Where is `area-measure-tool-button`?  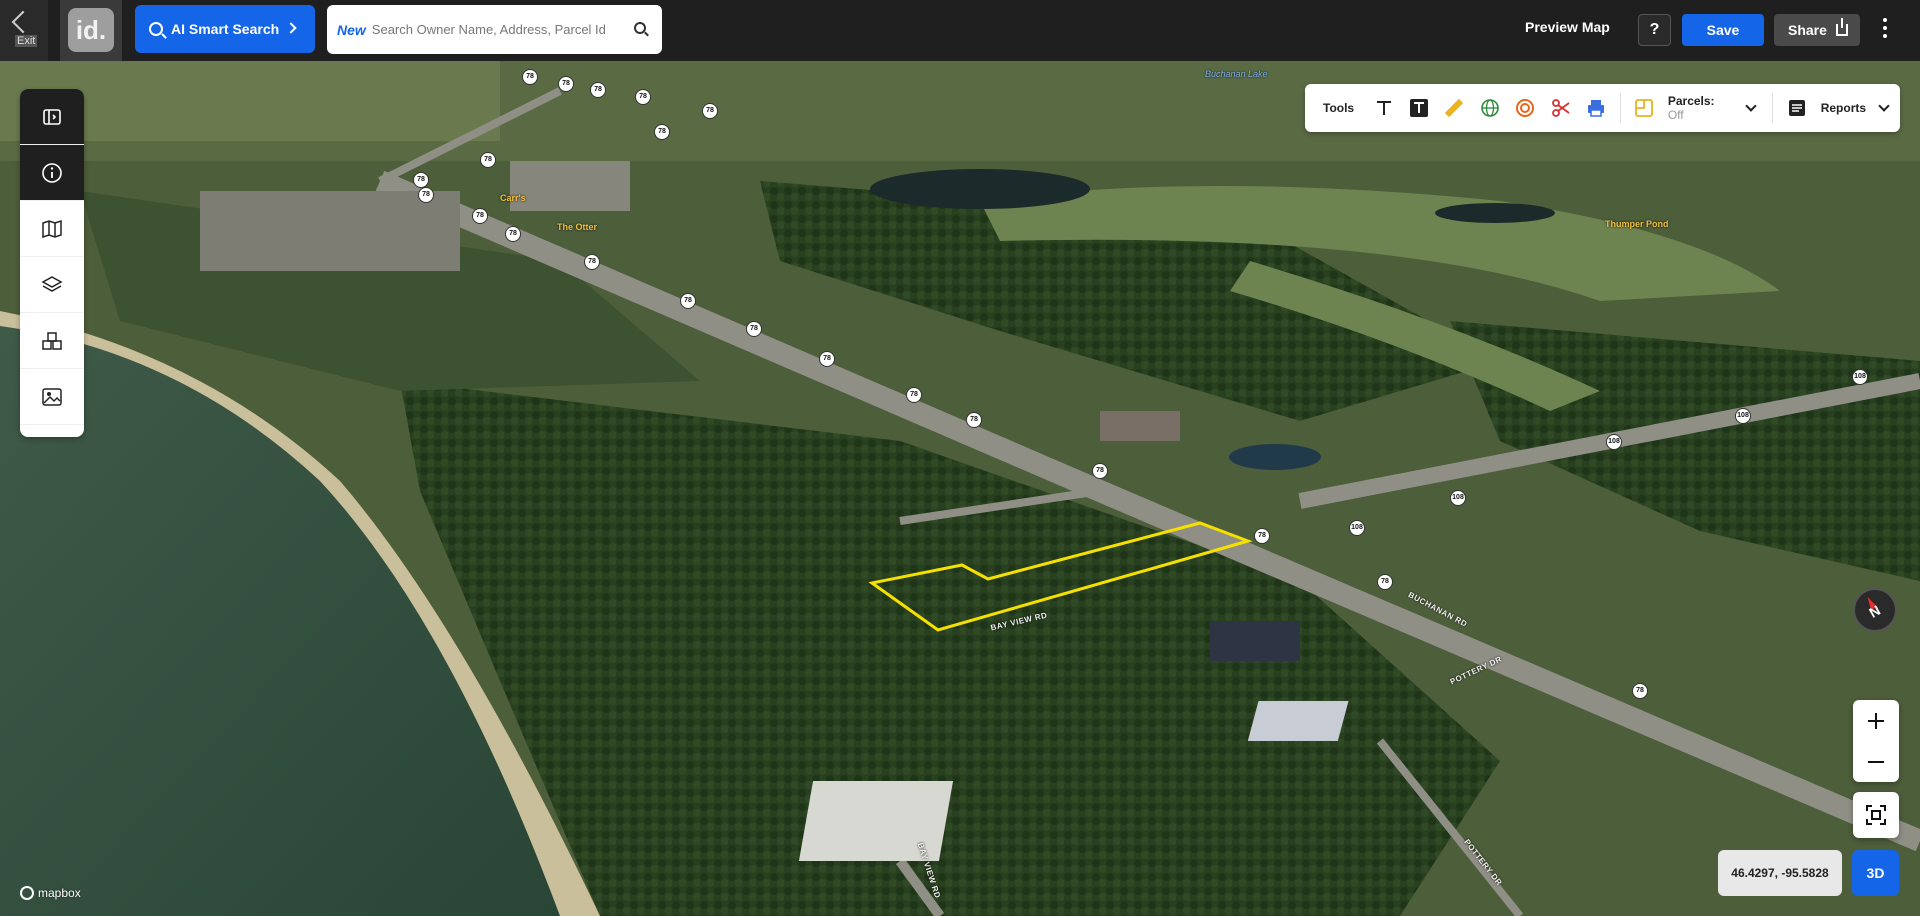 area-measure-tool-button is located at coordinates (1489, 108).